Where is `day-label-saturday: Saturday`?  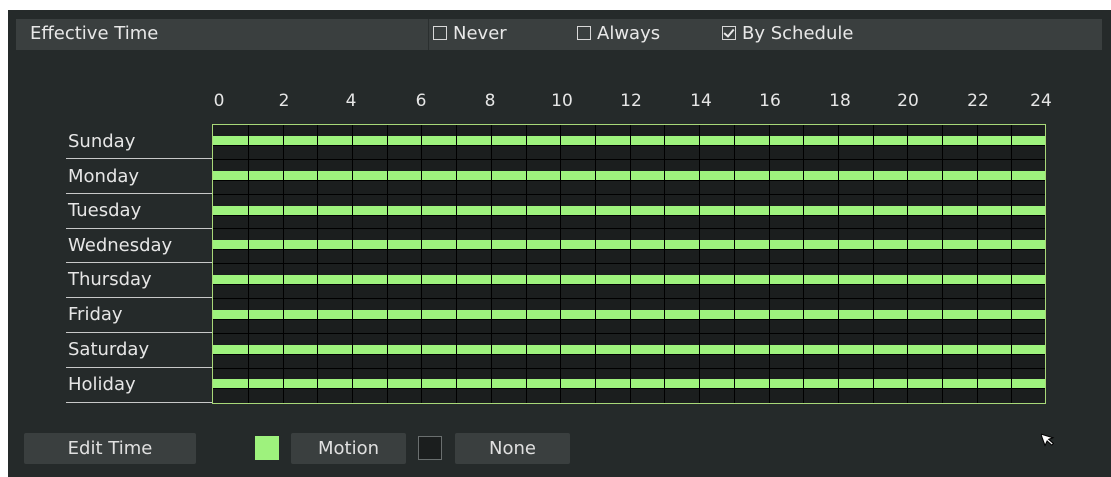
day-label-saturday: Saturday is located at coordinates (109, 349).